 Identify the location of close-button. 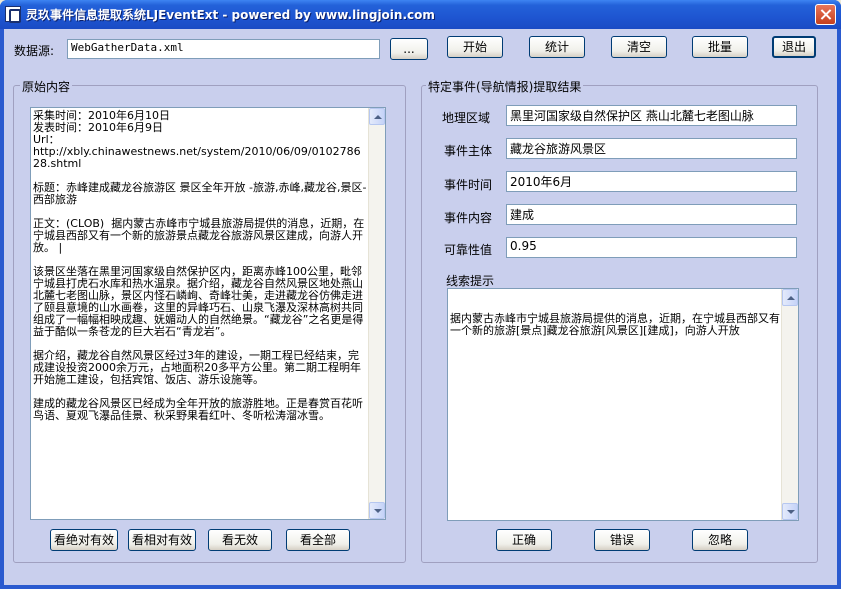
(825, 14).